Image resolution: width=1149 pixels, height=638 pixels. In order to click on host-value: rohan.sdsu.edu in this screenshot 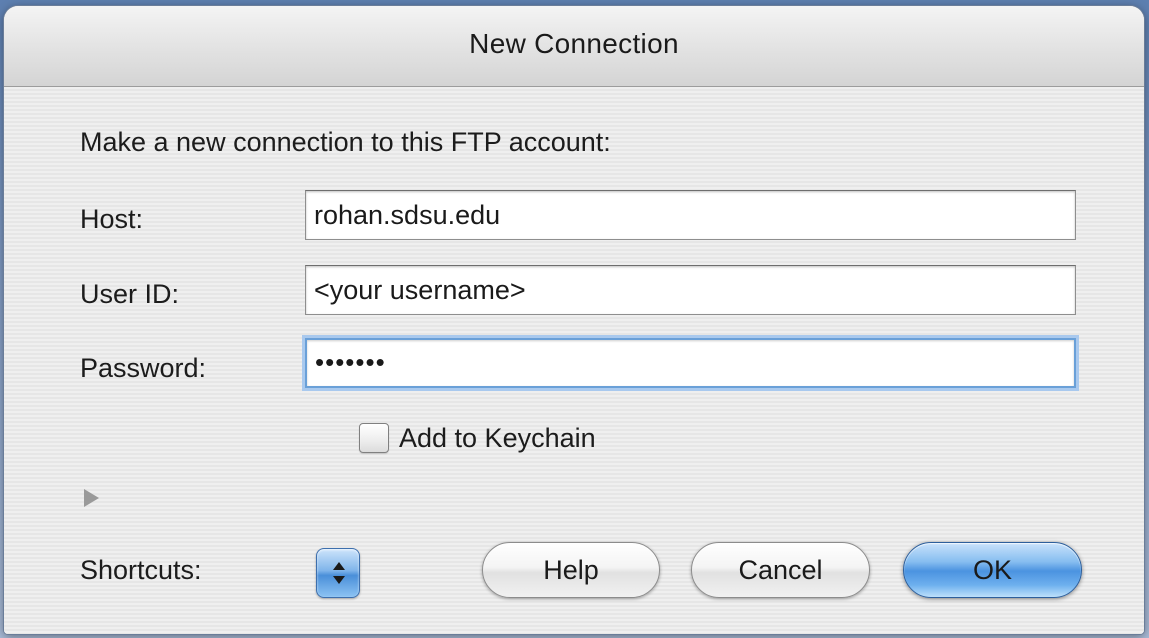, I will do `click(407, 215)`.